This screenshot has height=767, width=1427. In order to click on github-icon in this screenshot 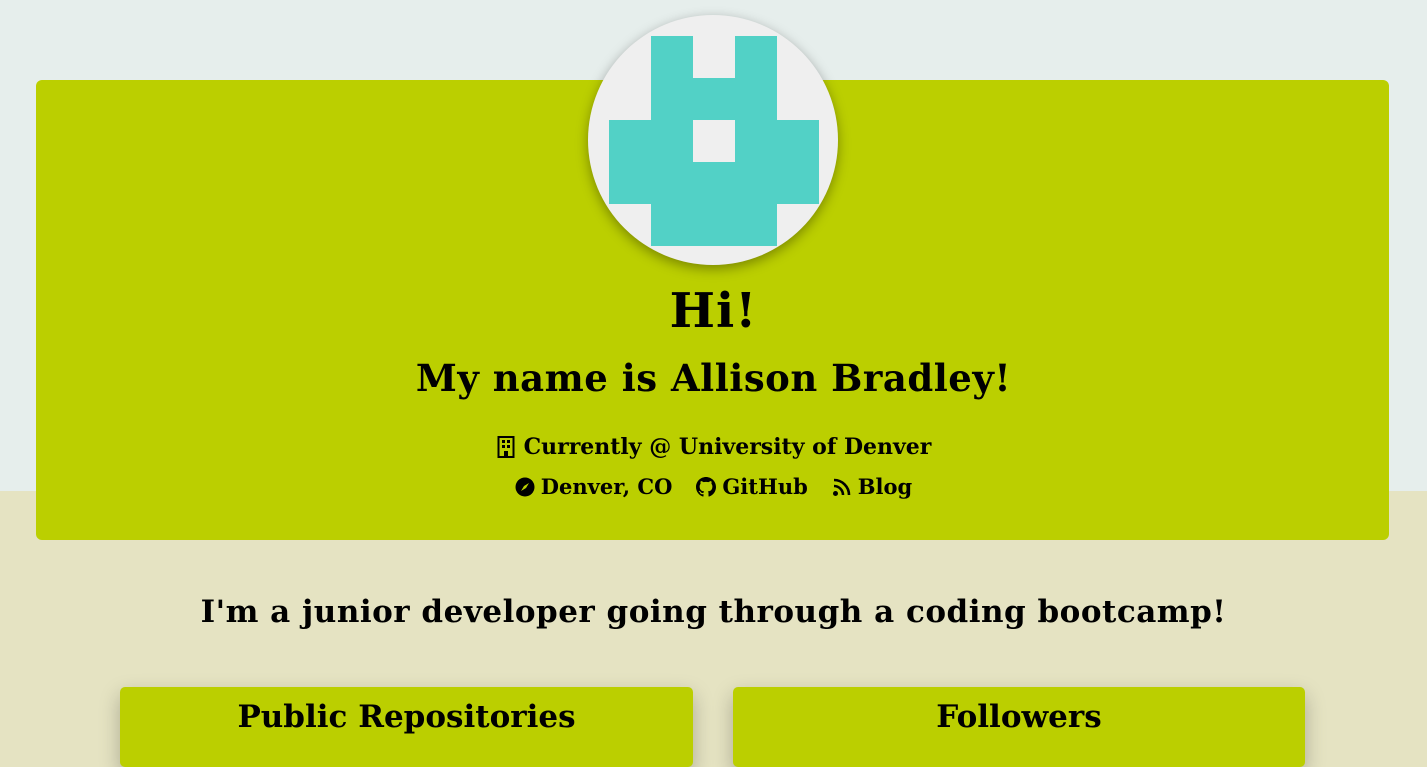, I will do `click(706, 486)`.